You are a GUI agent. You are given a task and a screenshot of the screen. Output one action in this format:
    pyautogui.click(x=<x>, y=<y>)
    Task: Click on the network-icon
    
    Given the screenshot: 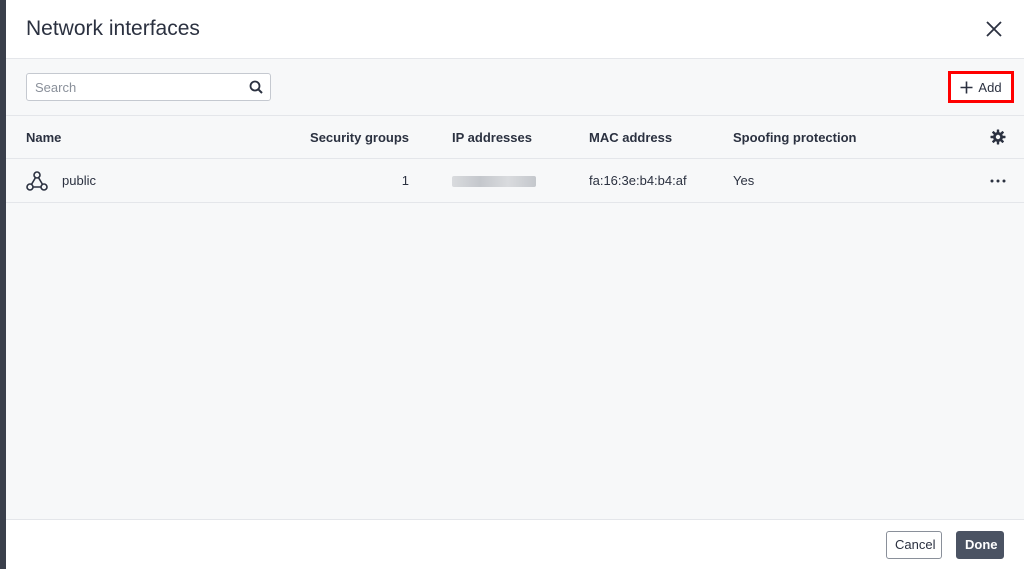 What is the action you would take?
    pyautogui.click(x=37, y=180)
    